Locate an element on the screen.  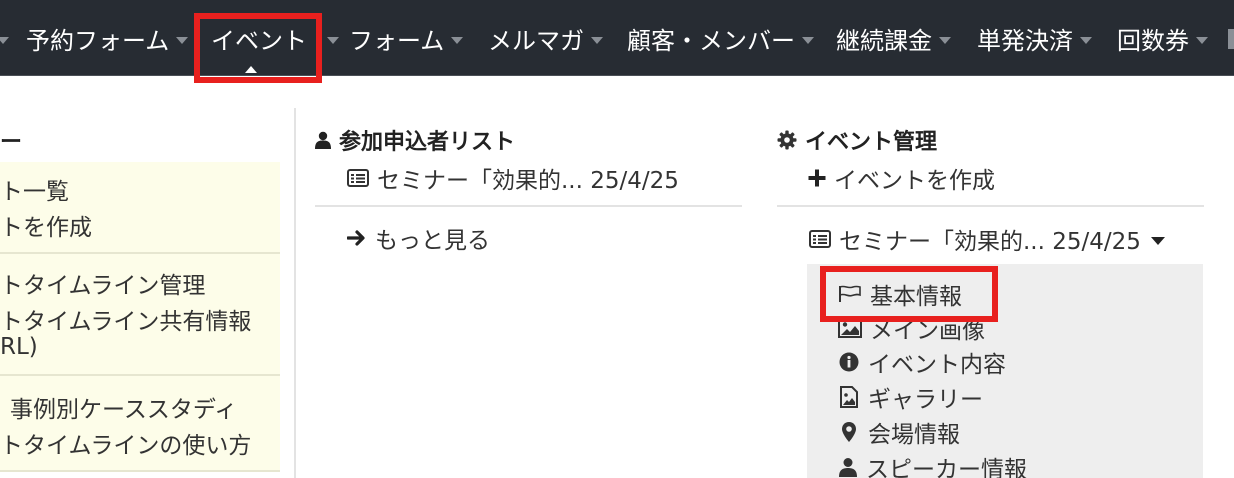
more-link: もっと見る is located at coordinates (418, 238).